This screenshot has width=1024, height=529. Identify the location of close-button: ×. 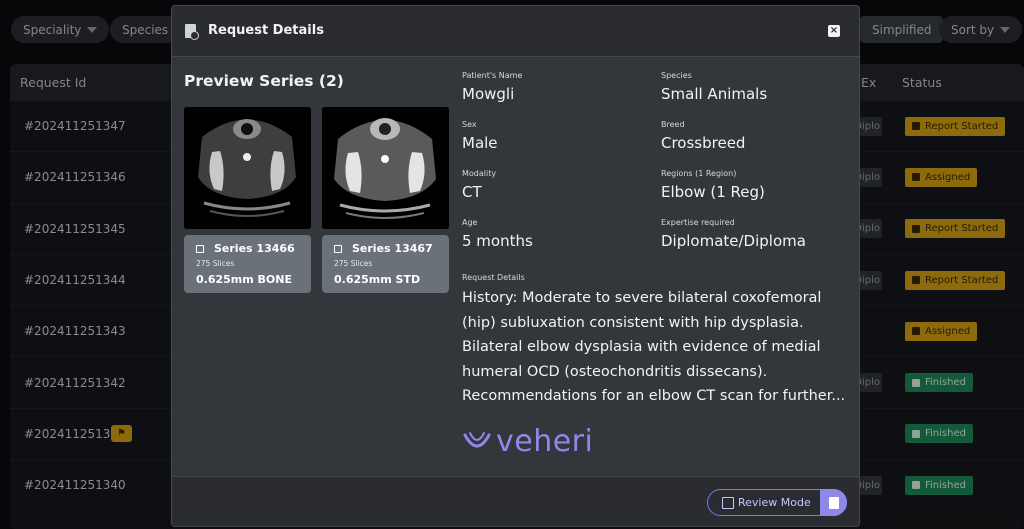
(834, 31).